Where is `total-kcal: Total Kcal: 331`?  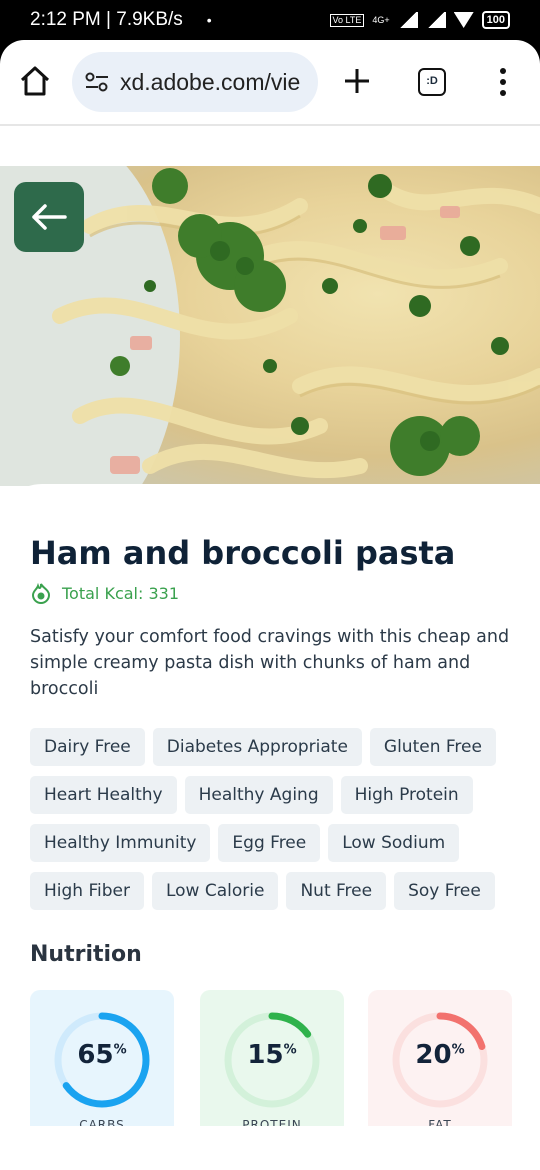 total-kcal: Total Kcal: 331 is located at coordinates (121, 593).